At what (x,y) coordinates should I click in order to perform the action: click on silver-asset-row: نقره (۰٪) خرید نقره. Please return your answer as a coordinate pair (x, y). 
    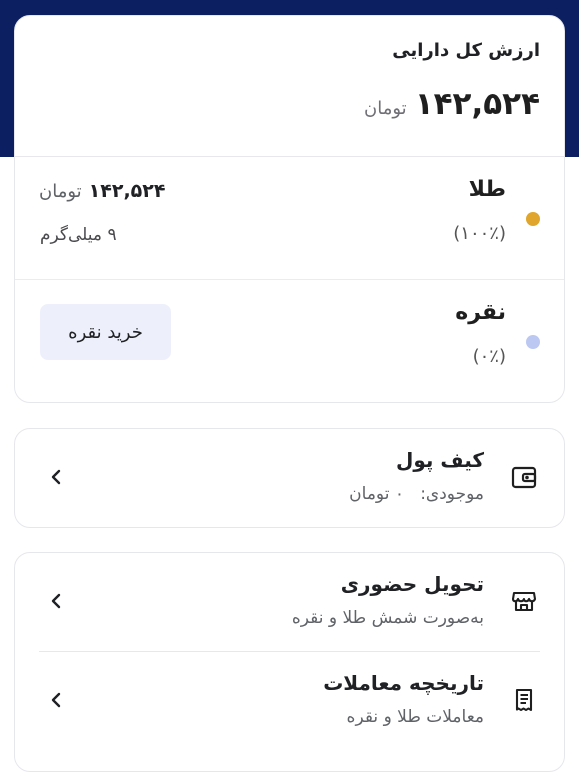
    Looking at the image, I should click on (289, 341).